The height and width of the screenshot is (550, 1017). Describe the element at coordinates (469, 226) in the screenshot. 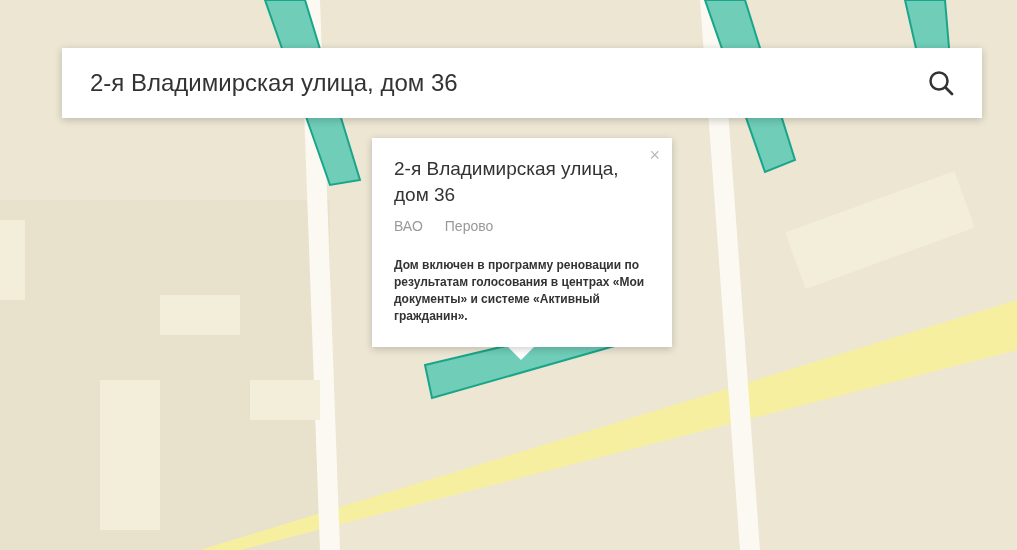

I see `district-label: Перово` at that location.